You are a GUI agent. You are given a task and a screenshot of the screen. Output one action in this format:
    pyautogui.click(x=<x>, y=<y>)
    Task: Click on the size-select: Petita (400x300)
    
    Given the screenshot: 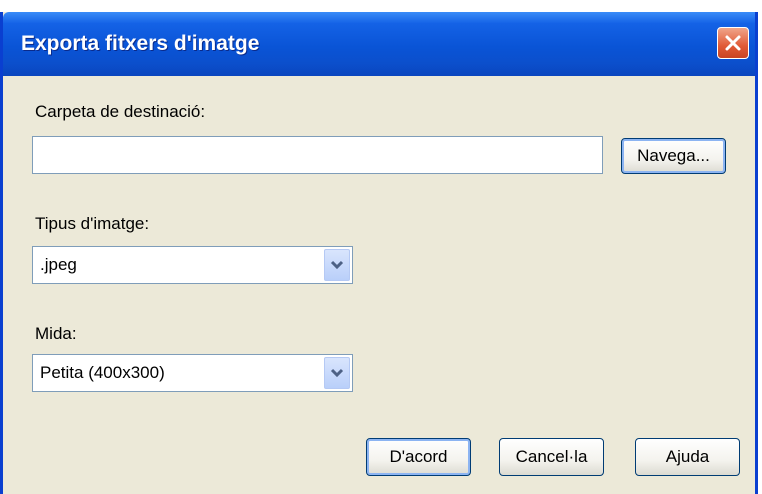 What is the action you would take?
    pyautogui.click(x=192, y=373)
    